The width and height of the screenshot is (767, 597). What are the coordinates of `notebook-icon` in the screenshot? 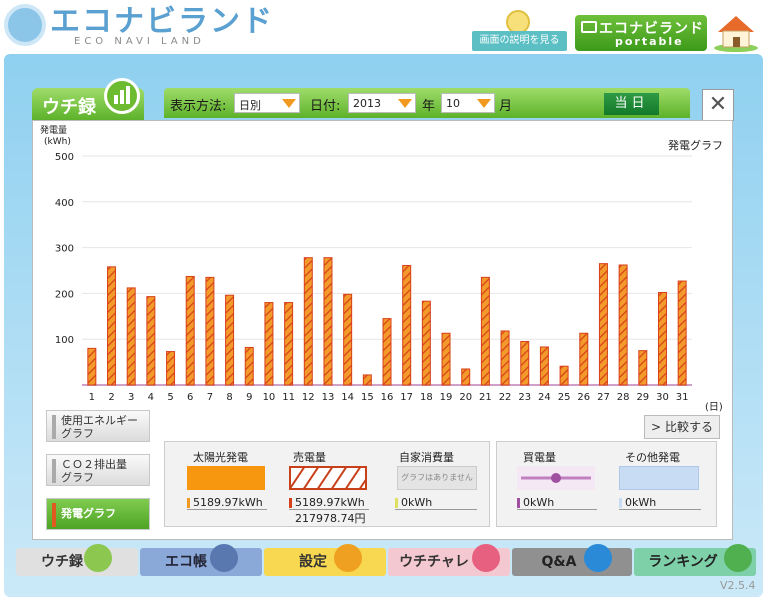 It's located at (224, 558).